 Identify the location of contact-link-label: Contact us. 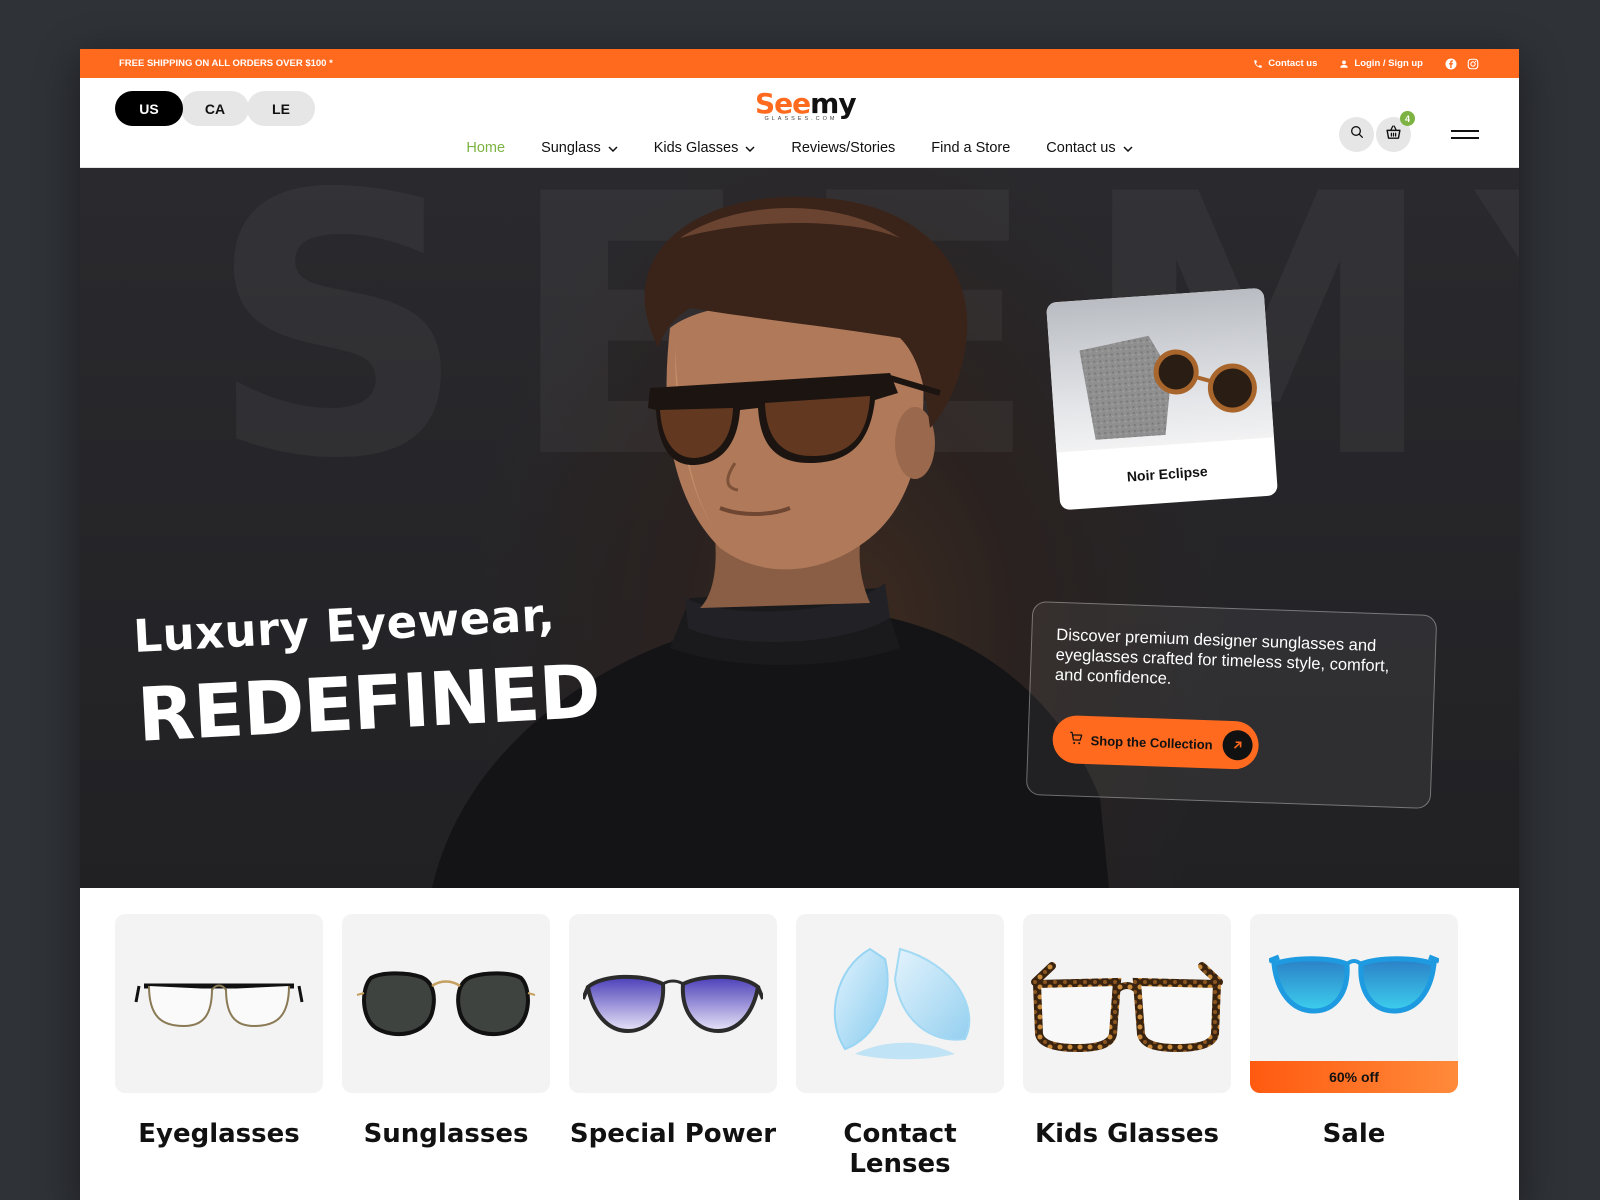
(1293, 63).